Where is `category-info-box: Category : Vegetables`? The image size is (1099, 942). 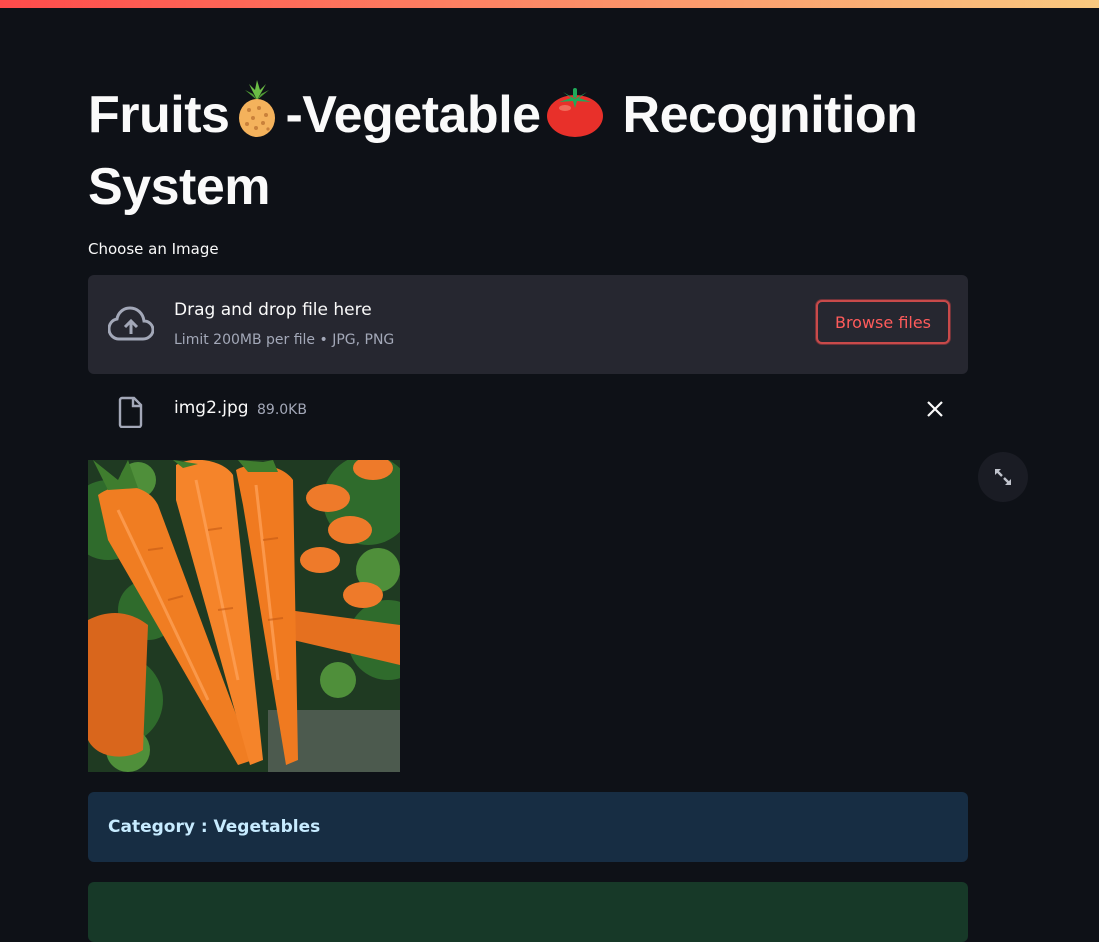 category-info-box: Category : Vegetables is located at coordinates (528, 827).